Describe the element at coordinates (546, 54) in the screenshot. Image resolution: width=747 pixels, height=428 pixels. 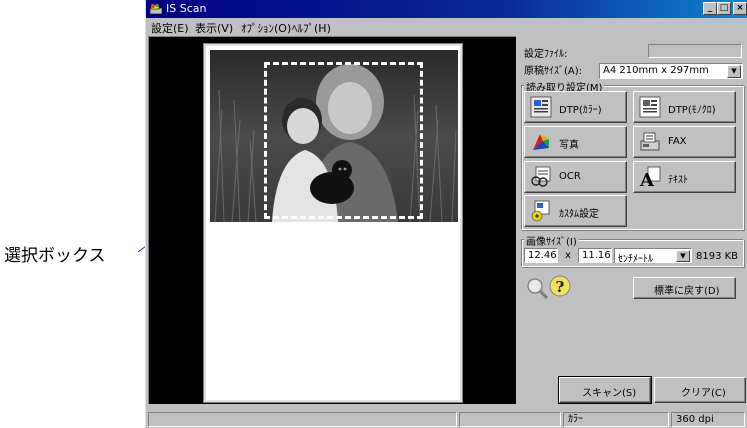
I see `config-file-label: 設定ﾌｧｲﾙ:` at that location.